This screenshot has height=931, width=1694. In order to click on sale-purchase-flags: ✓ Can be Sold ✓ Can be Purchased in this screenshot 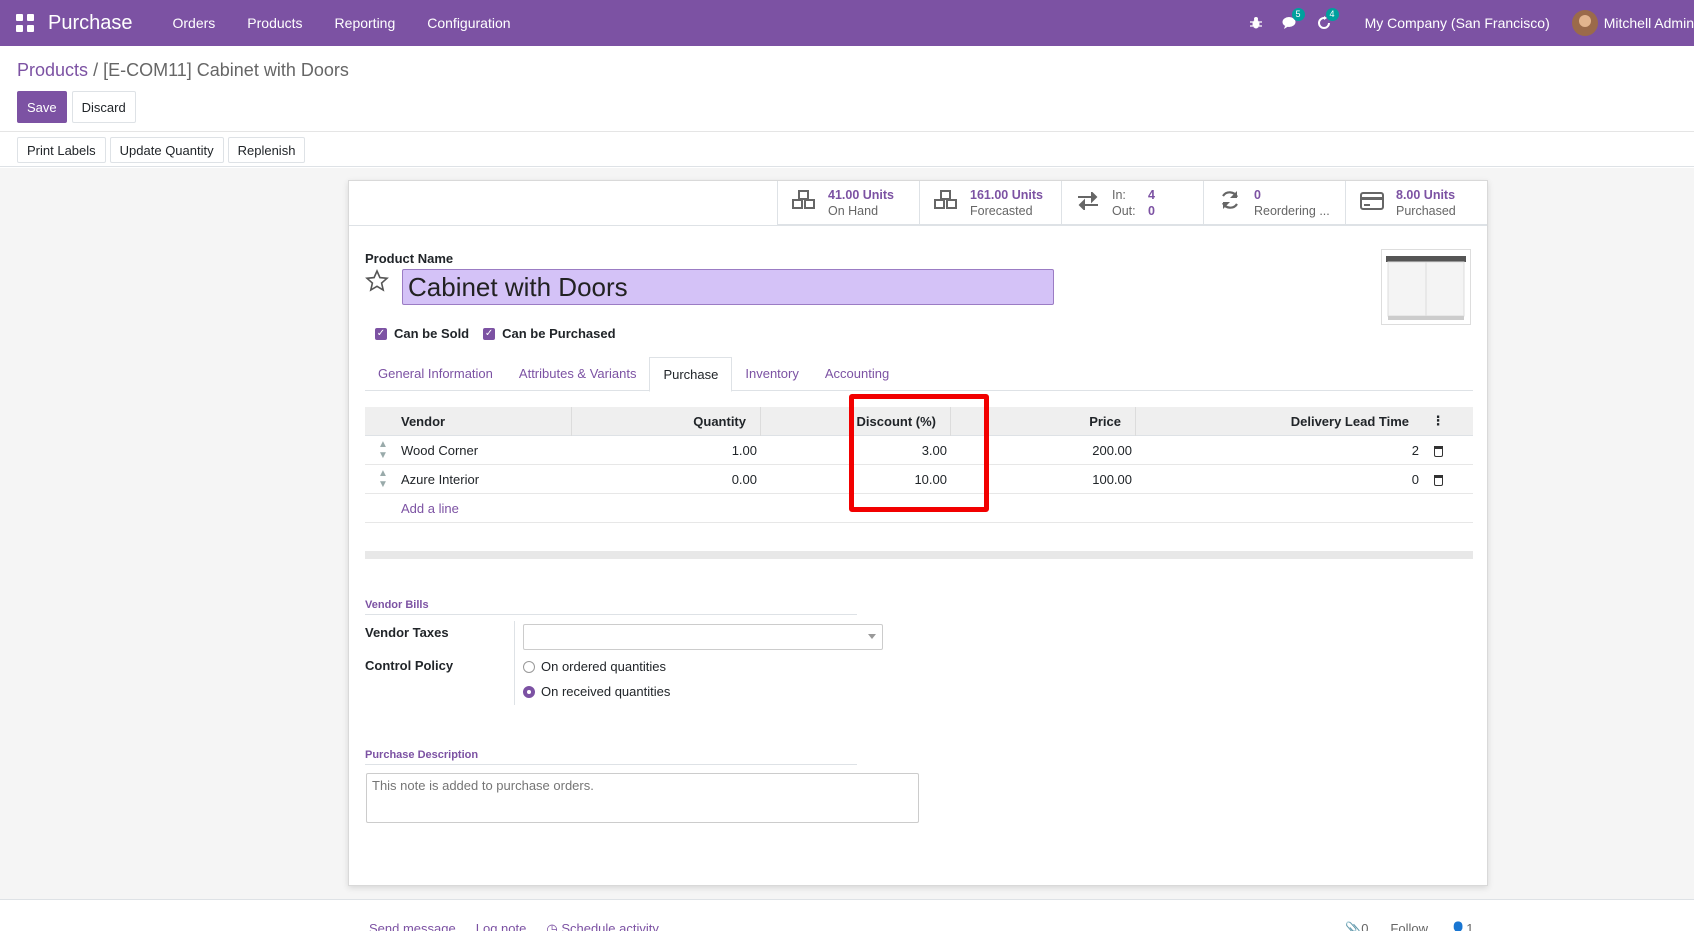, I will do `click(495, 333)`.